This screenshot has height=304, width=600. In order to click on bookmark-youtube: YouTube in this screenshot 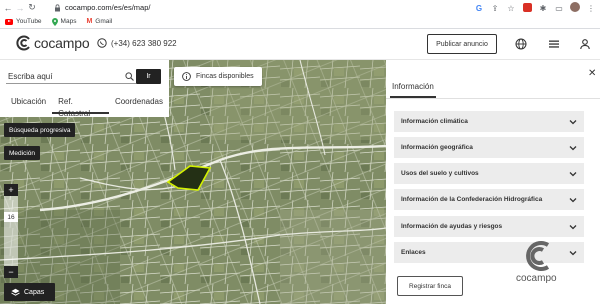, I will do `click(23, 21)`.